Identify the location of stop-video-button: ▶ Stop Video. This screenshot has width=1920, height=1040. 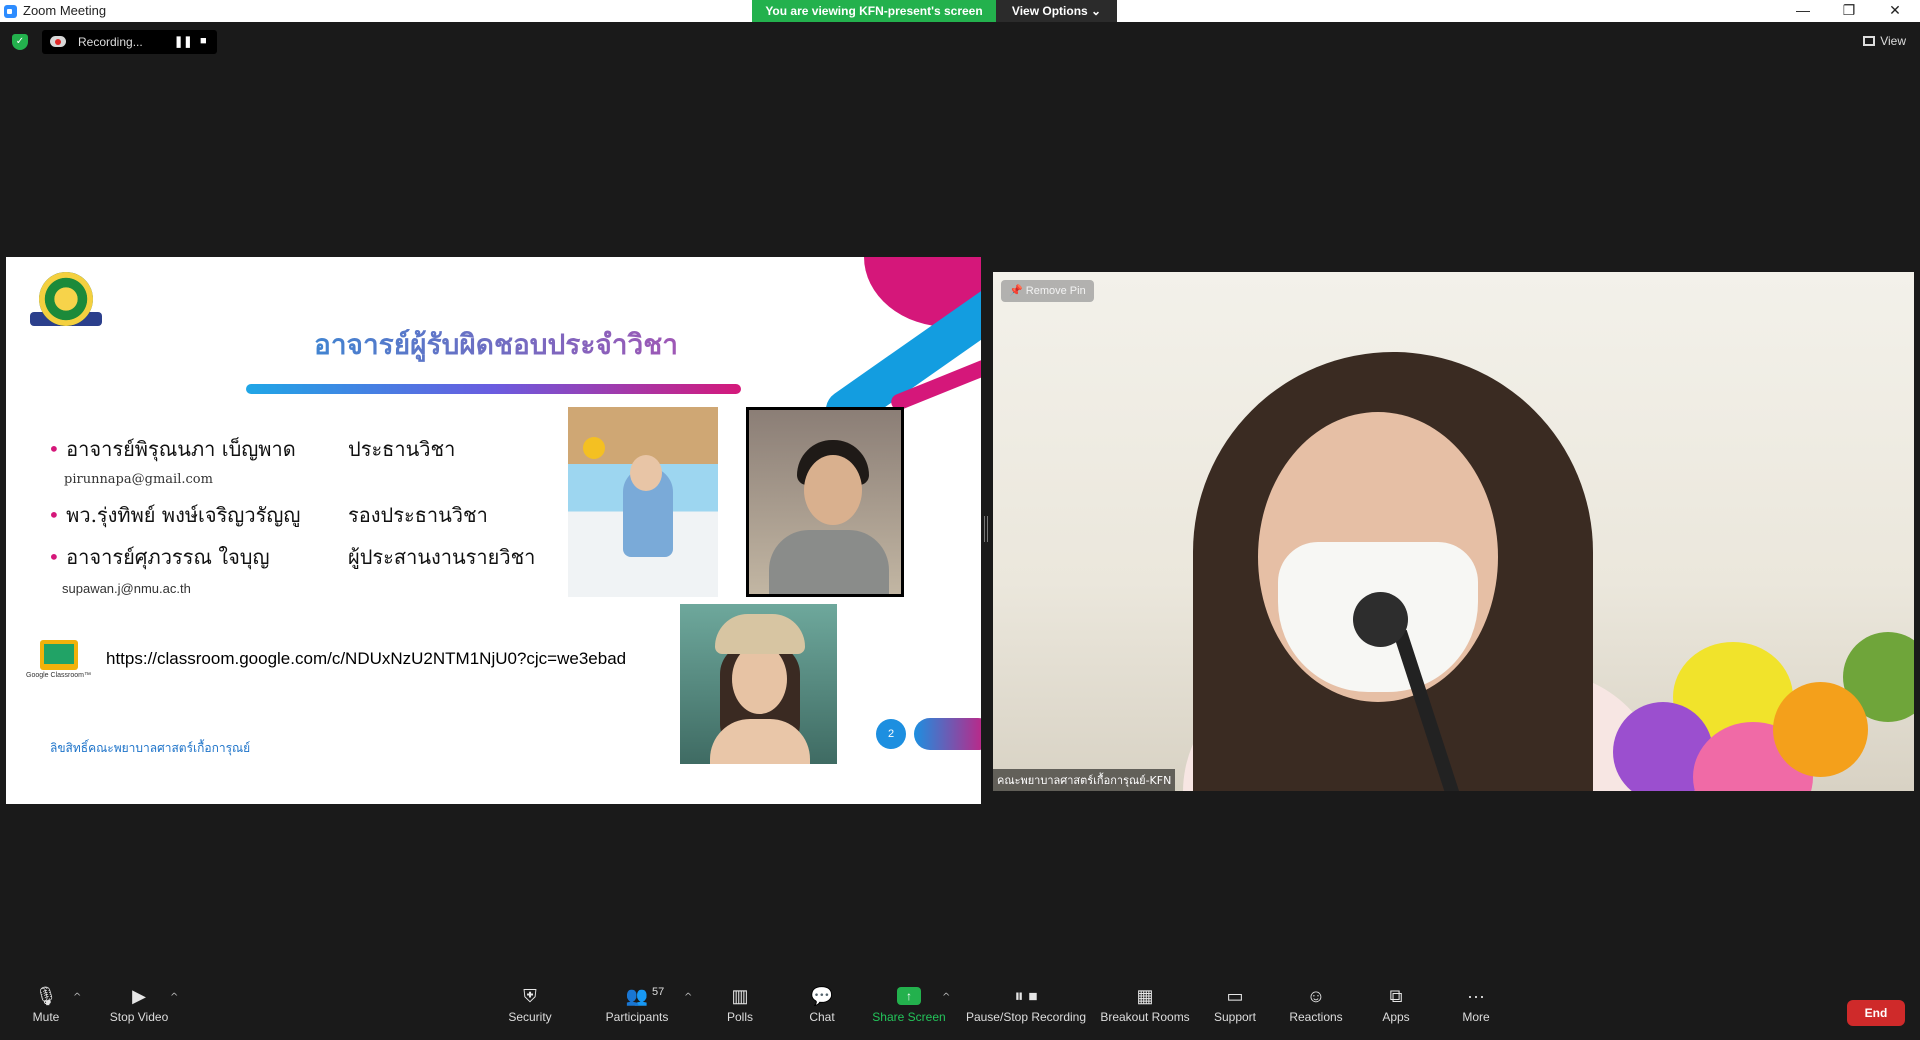
(139, 1011).